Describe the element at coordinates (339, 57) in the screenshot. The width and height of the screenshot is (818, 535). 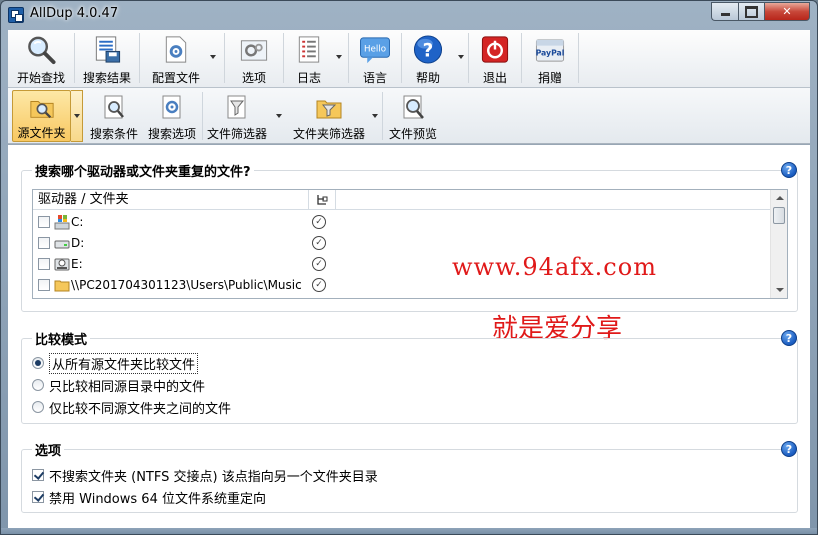
I see `log-dropdown-arrow` at that location.